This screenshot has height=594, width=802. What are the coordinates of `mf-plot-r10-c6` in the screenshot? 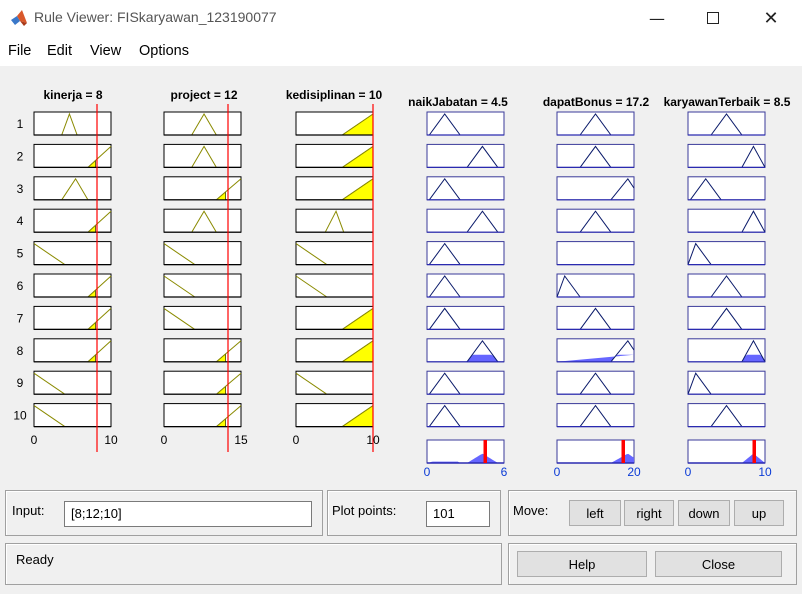 It's located at (726, 415).